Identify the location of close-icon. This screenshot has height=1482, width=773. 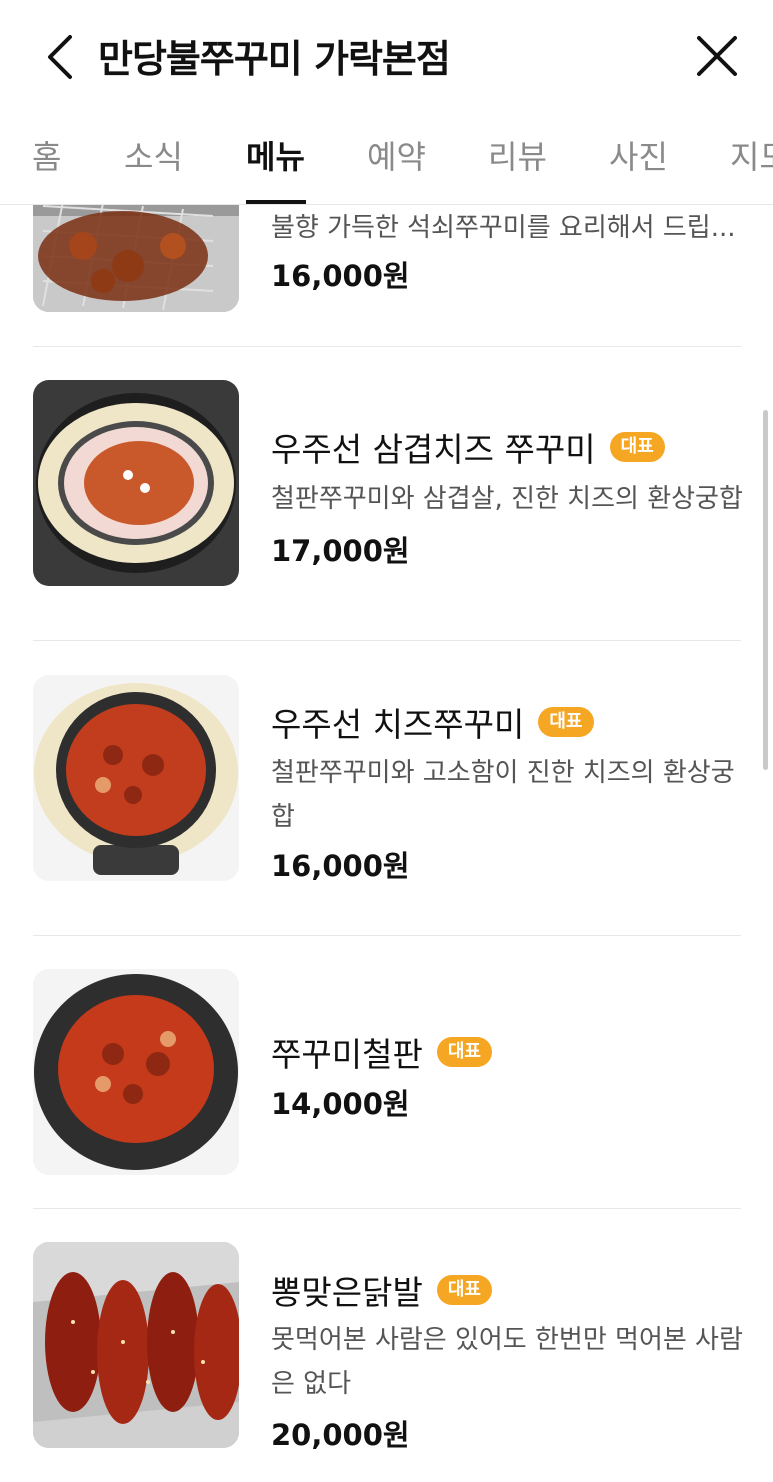
(717, 56).